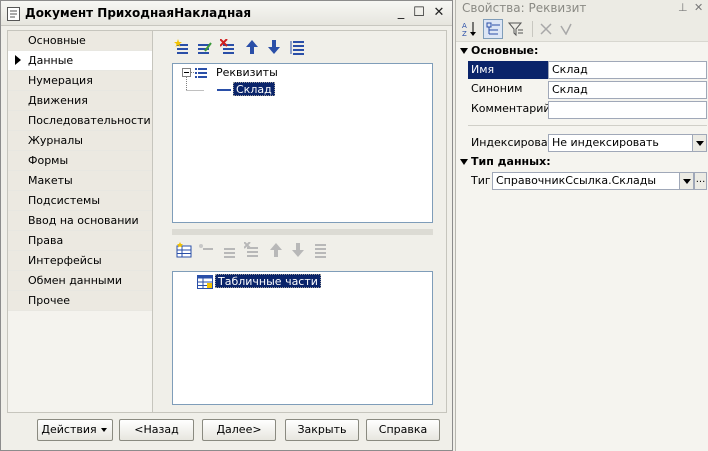 Image resolution: width=708 pixels, height=451 pixels. Describe the element at coordinates (464, 33) in the screenshot. I see `svg-text: Z` at that location.